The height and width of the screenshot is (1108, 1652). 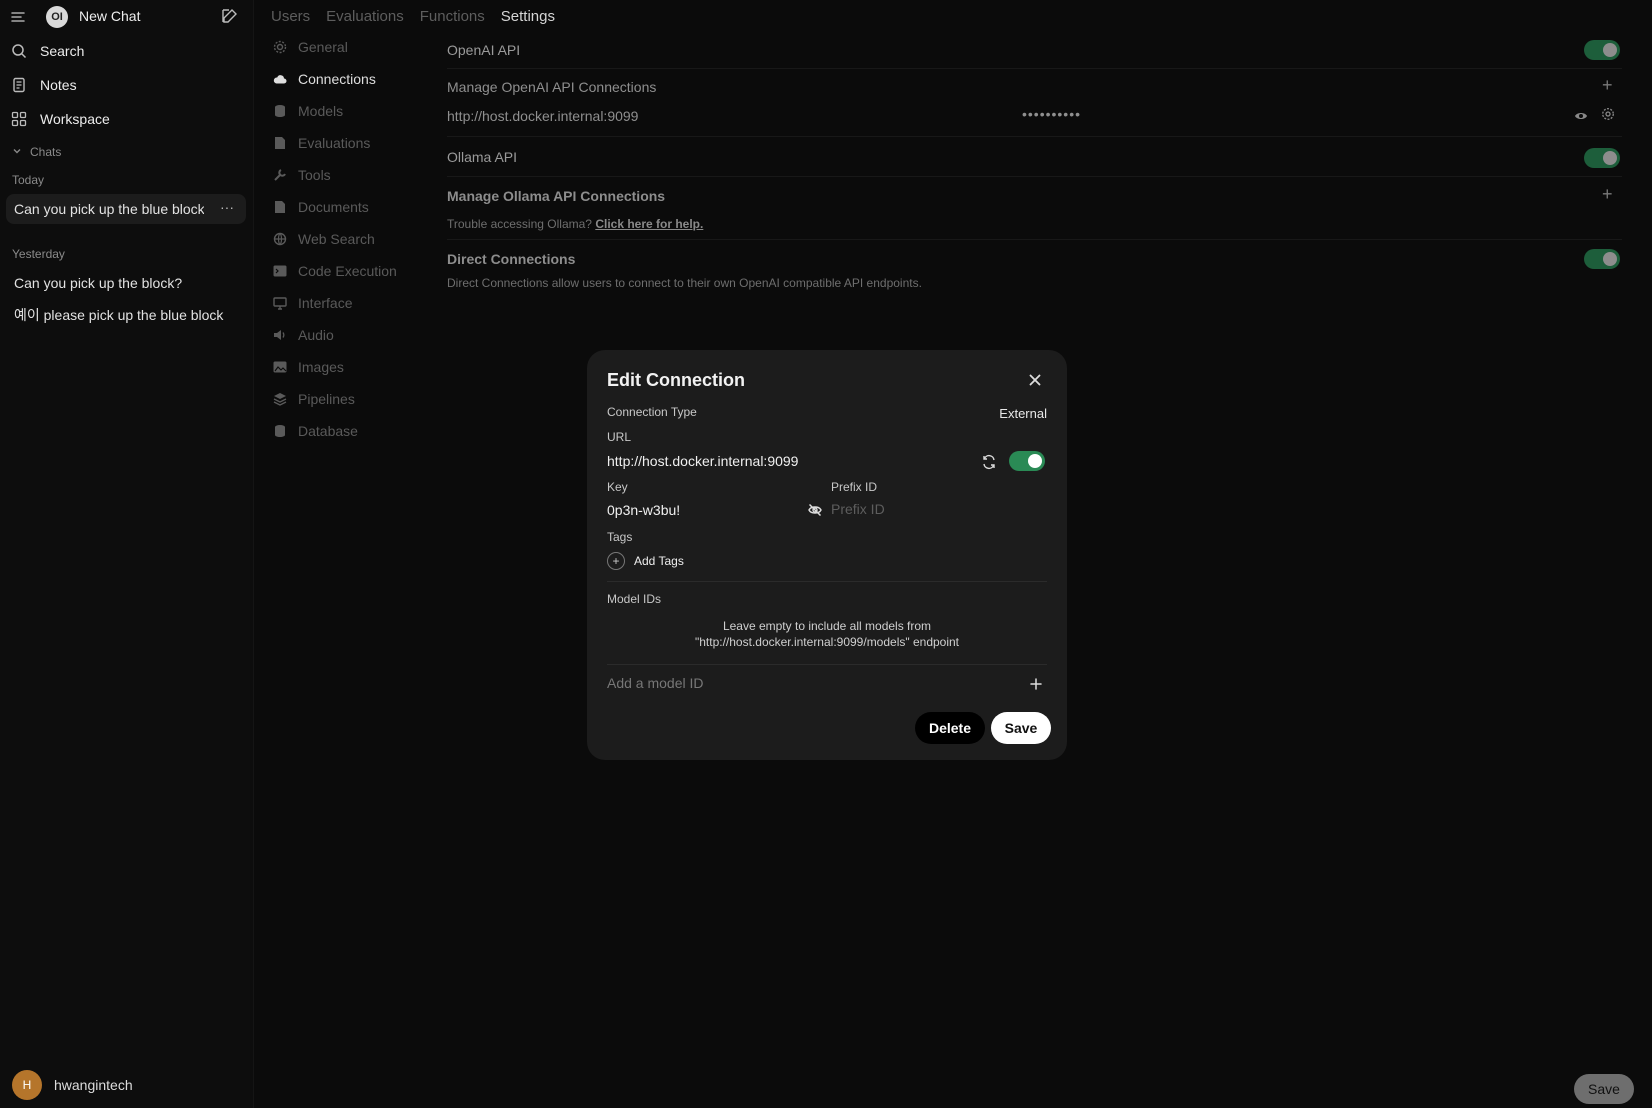 I want to click on user-menu: H hwangintech, so click(x=72, y=1085).